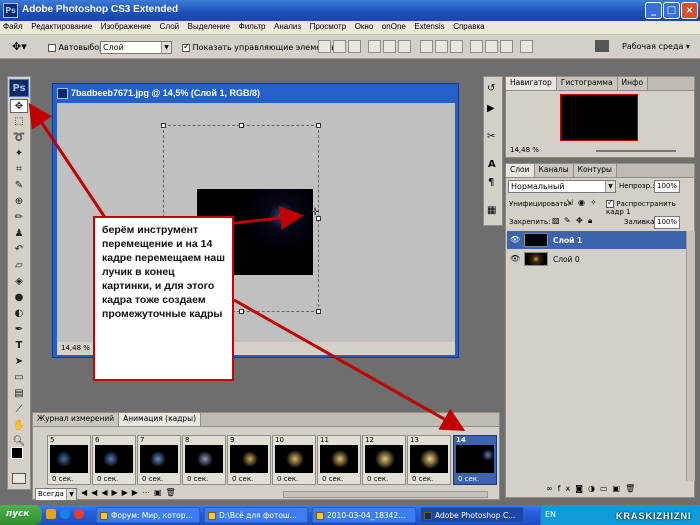  What do you see at coordinates (104, 516) in the screenshot?
I see `browser-icon` at bounding box center [104, 516].